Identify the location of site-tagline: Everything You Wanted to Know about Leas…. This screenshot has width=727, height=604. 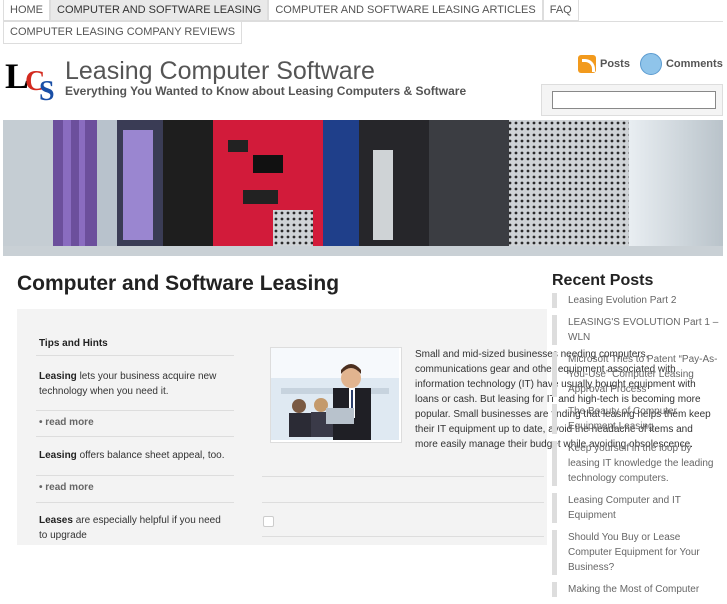
(266, 91).